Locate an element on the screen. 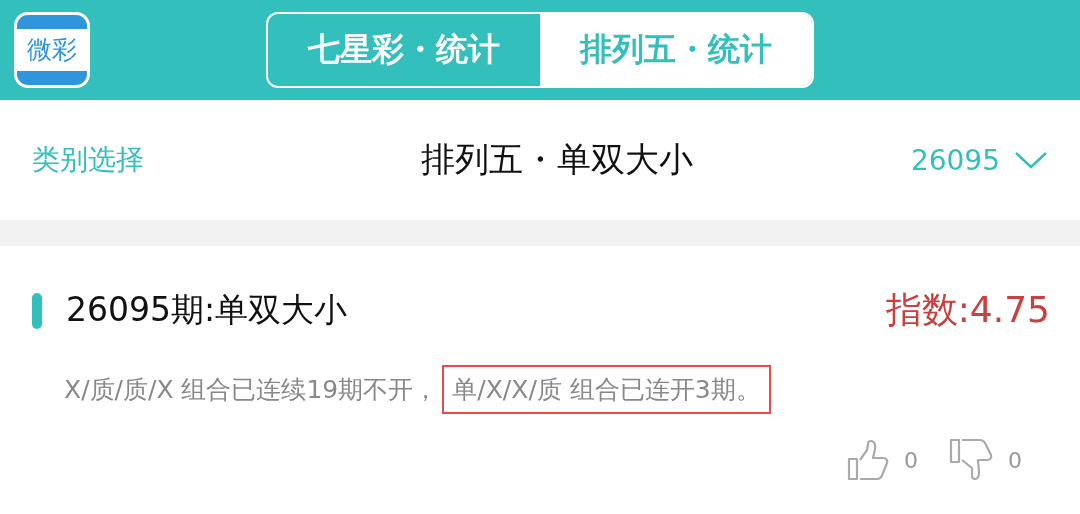 Image resolution: width=1080 pixels, height=514 pixels. item-title: 26095期:单双大小 is located at coordinates (207, 310).